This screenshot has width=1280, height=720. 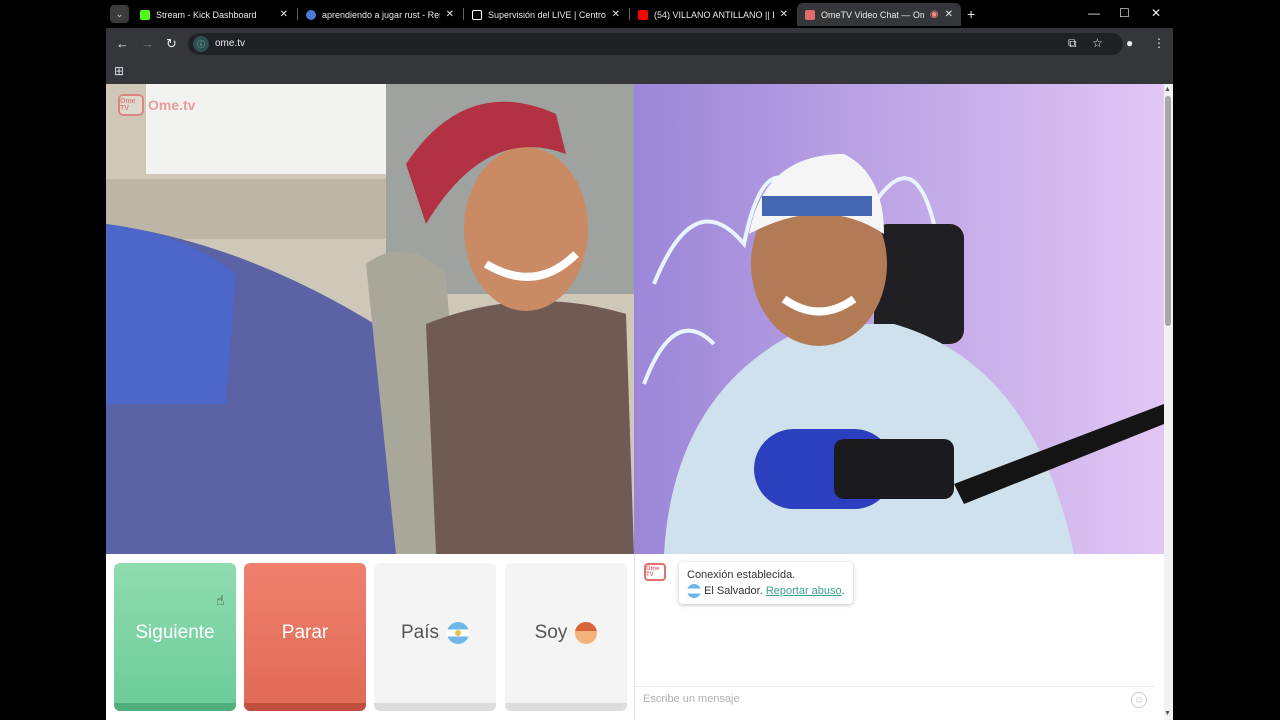 I want to click on boy-avatar-icon, so click(x=586, y=633).